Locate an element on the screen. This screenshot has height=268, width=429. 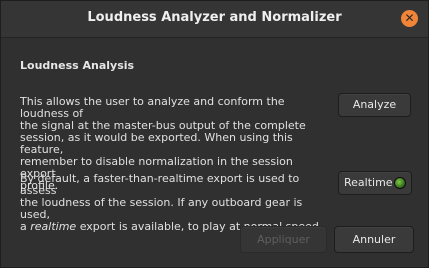
titlebar: Loudness Analyzer and Normalizer ✕ is located at coordinates (214, 19).